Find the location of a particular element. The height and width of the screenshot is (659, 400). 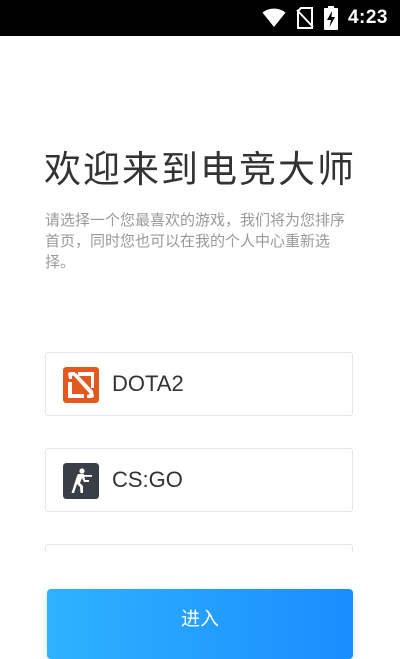

status-bar: 4:23 is located at coordinates (200, 18).